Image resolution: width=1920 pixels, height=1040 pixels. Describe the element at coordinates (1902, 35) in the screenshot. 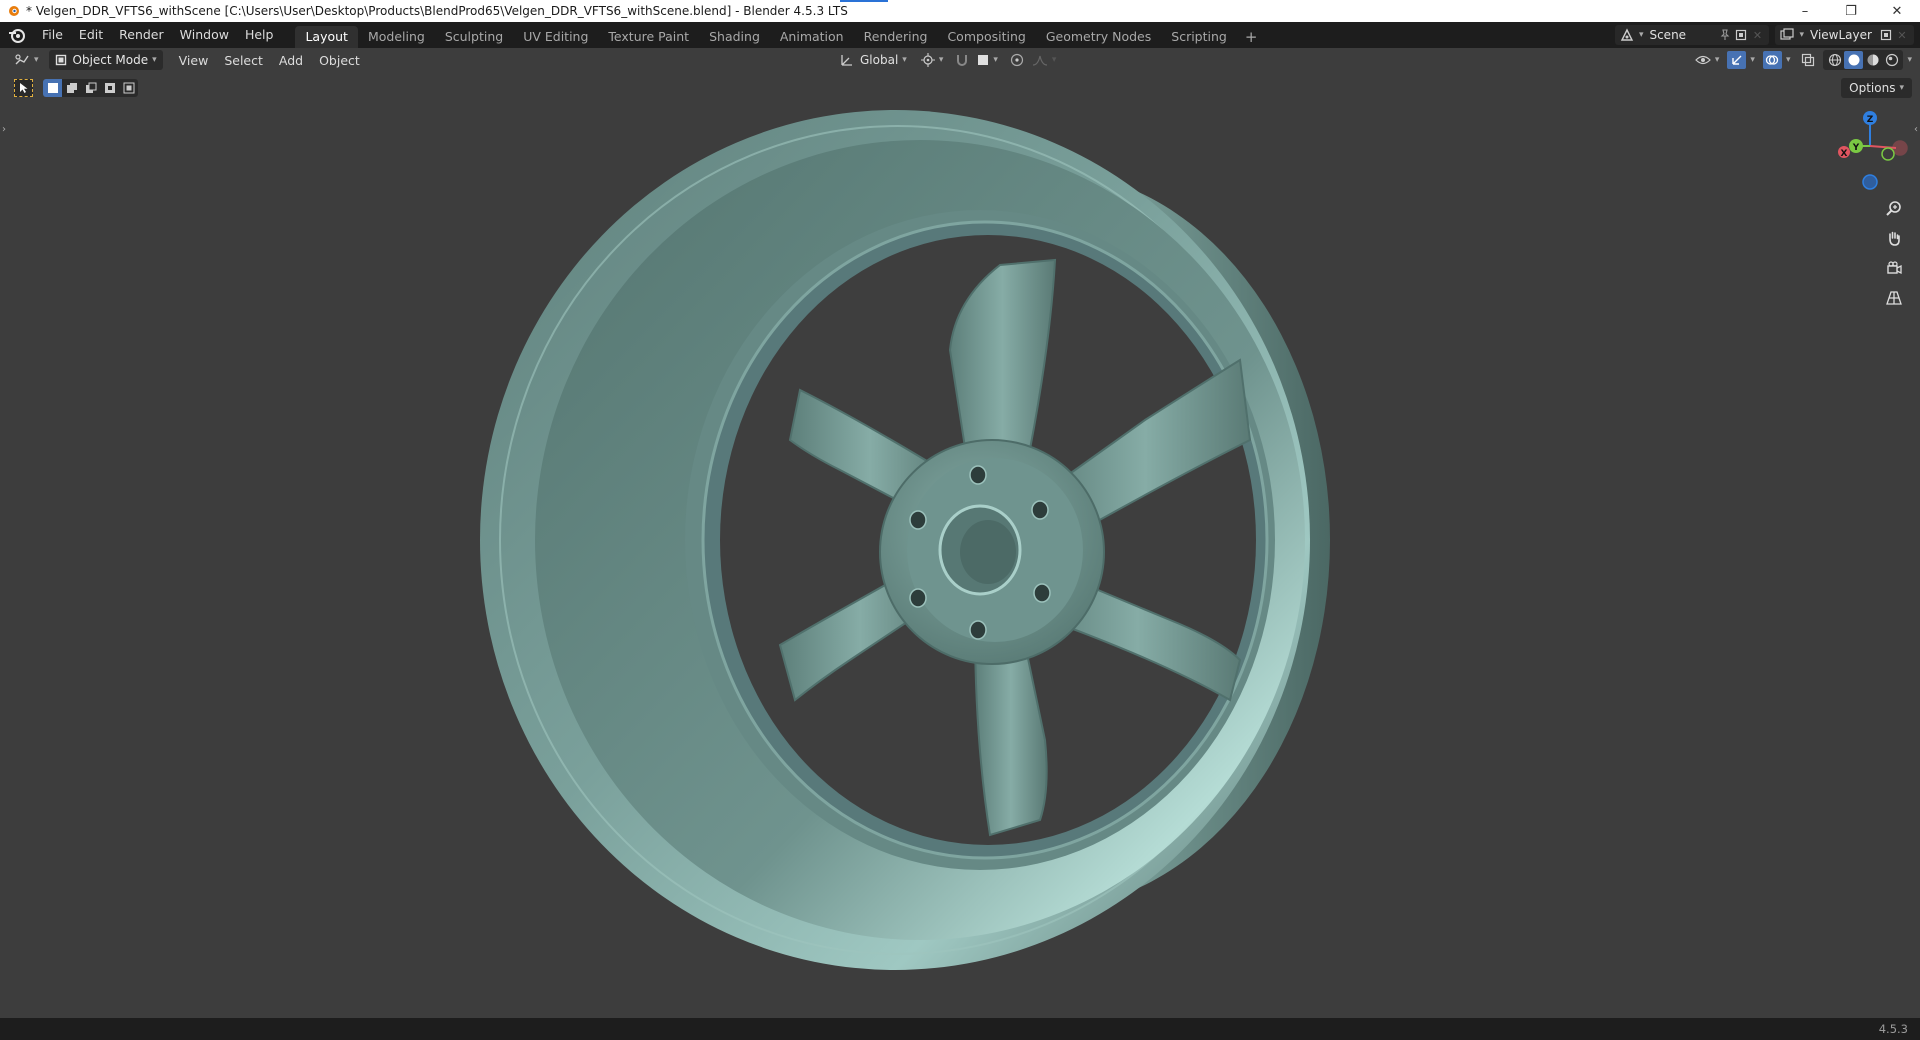

I see `delete-view-layer-icon: ✕` at that location.